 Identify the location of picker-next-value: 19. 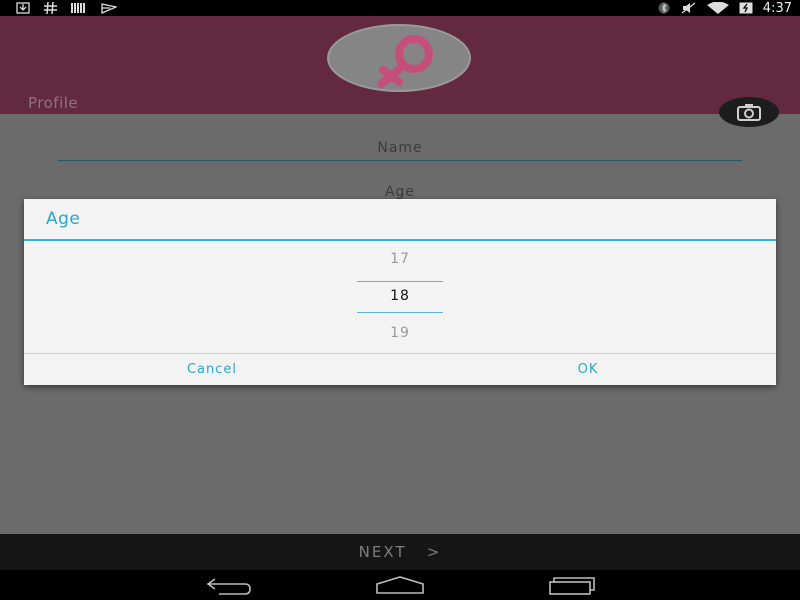
(400, 333).